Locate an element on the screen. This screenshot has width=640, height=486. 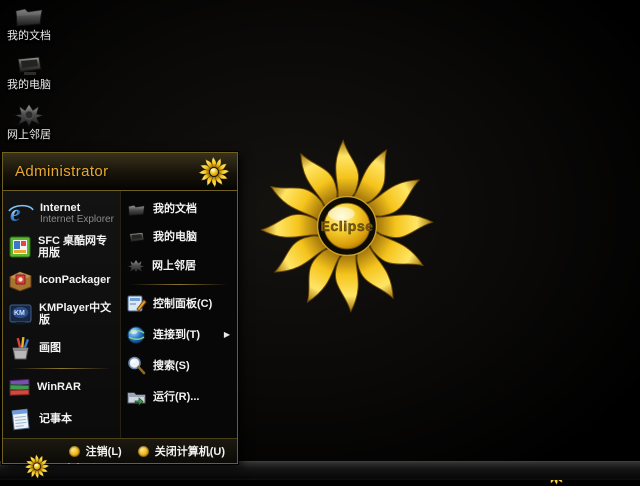
desktop-icon-my-computer: 我的电脑 is located at coordinates (29, 71).